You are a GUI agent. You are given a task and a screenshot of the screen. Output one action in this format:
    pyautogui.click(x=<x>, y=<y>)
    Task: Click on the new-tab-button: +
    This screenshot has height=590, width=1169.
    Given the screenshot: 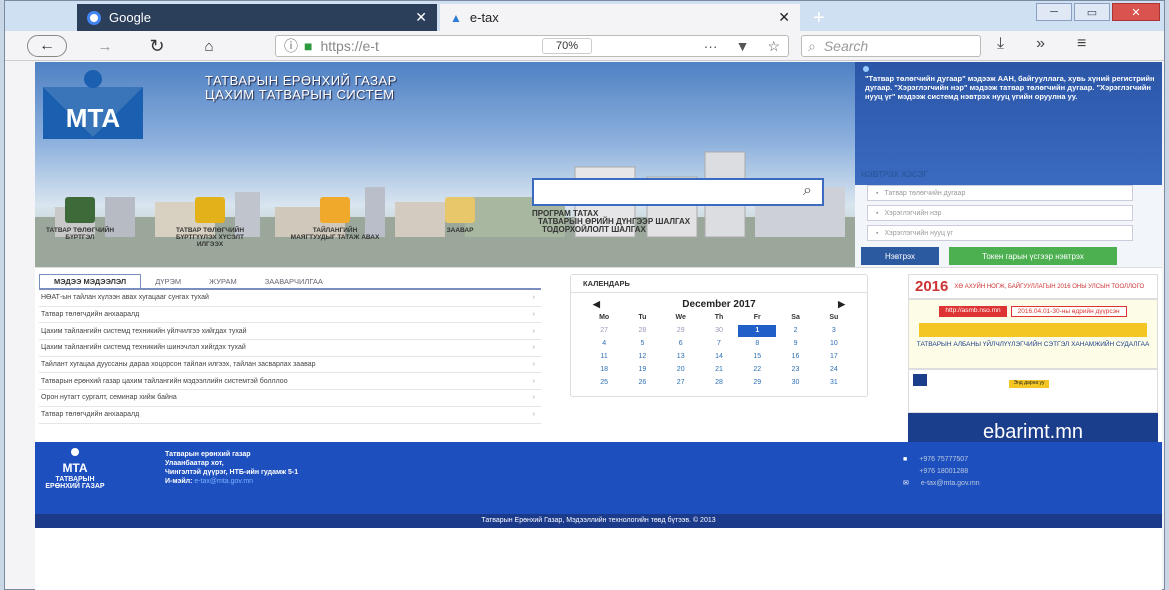 What is the action you would take?
    pyautogui.click(x=819, y=18)
    